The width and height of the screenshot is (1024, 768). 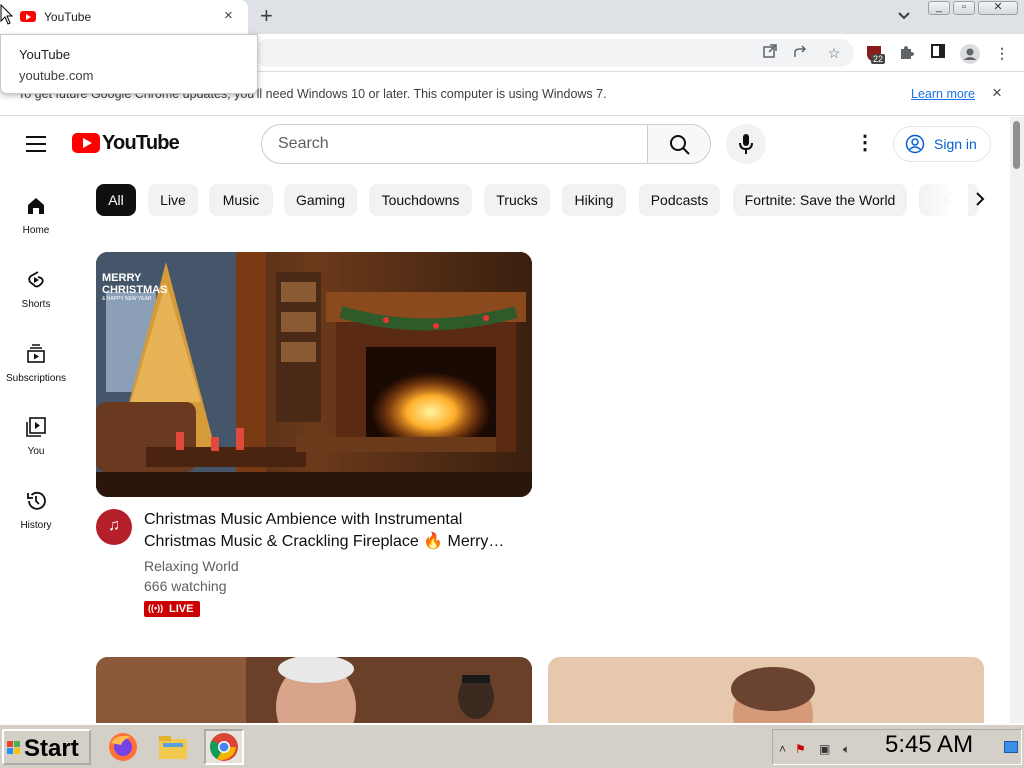 I want to click on account-circle-icon, so click(x=915, y=144).